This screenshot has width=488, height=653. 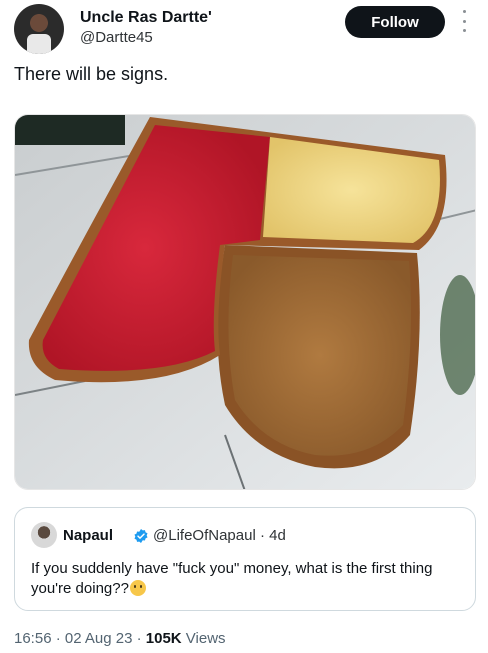 I want to click on quoted-author-handle: @LifeOfNapaul · 4d, so click(x=219, y=535).